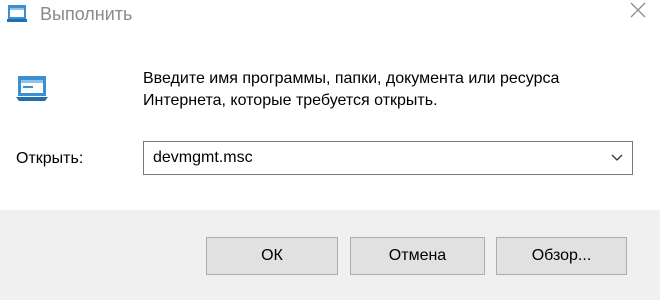  Describe the element at coordinates (272, 256) in the screenshot. I see `ok-button: ОК` at that location.